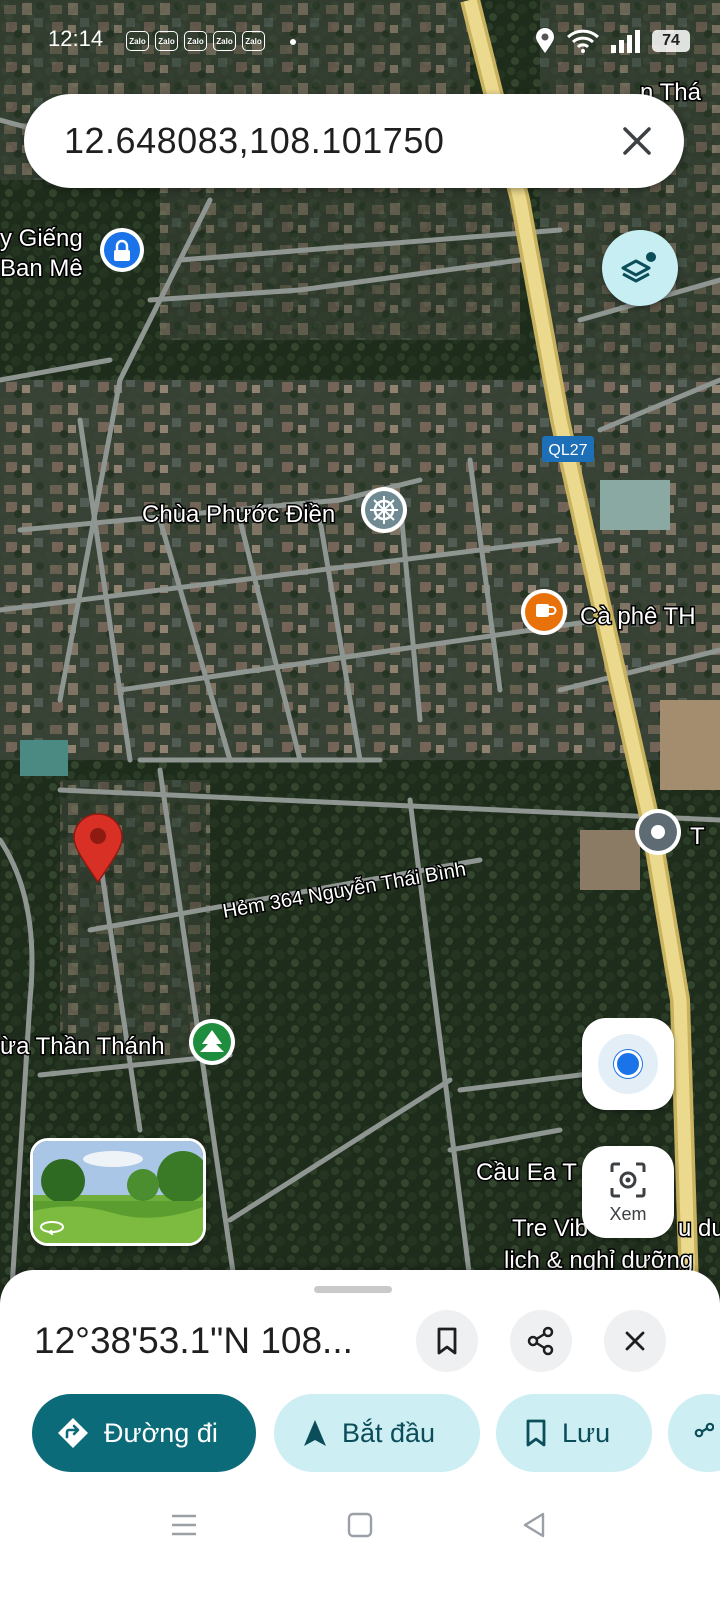 The image size is (720, 1600). What do you see at coordinates (637, 141) in the screenshot?
I see `clear-search-icon` at bounding box center [637, 141].